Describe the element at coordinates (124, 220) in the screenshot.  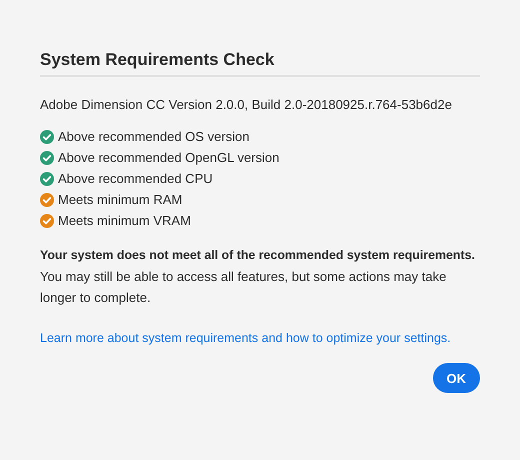
I see `check-label: Meets minimum VRAM` at that location.